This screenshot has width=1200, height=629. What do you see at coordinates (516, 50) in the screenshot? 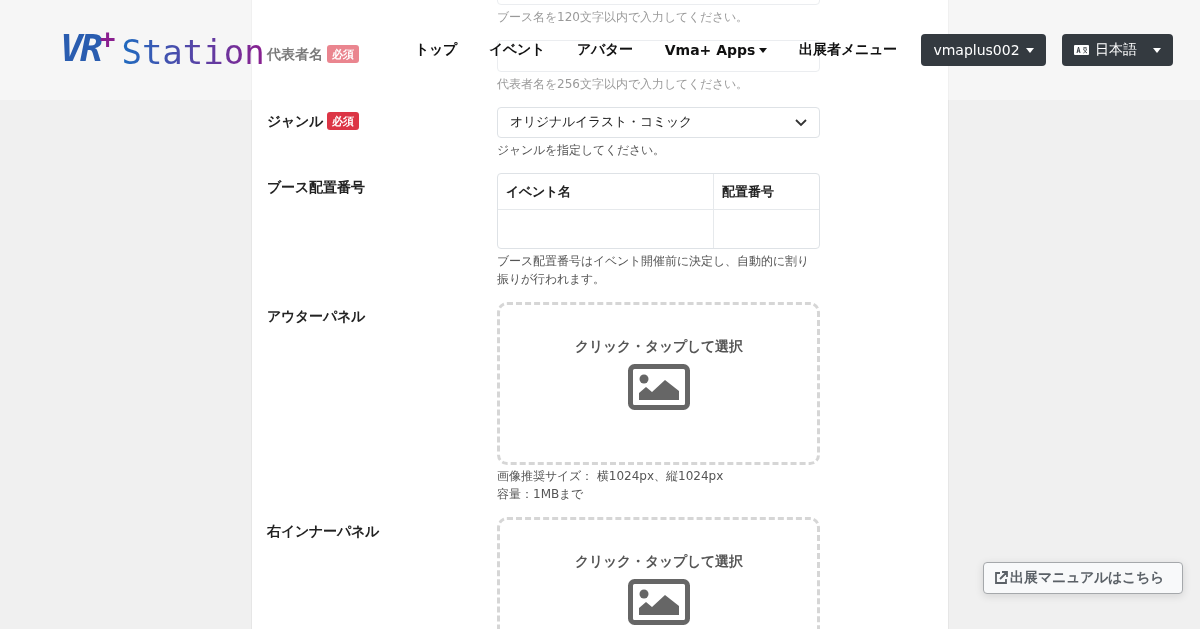
I see `nav-link: イベント` at bounding box center [516, 50].